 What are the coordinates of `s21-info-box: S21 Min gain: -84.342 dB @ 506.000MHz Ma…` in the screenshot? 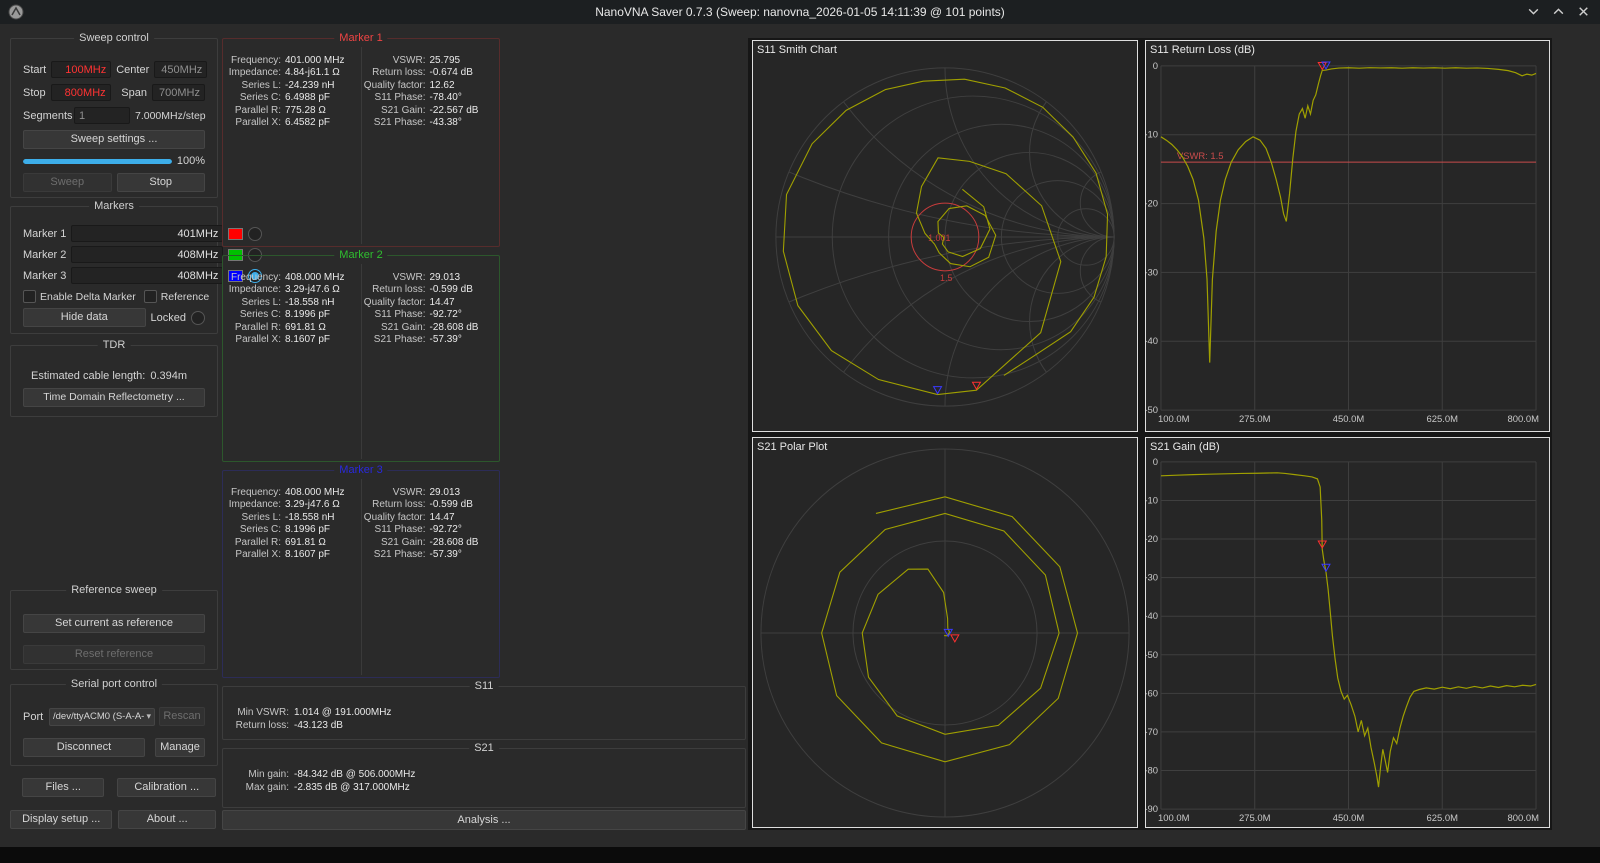 It's located at (484, 775).